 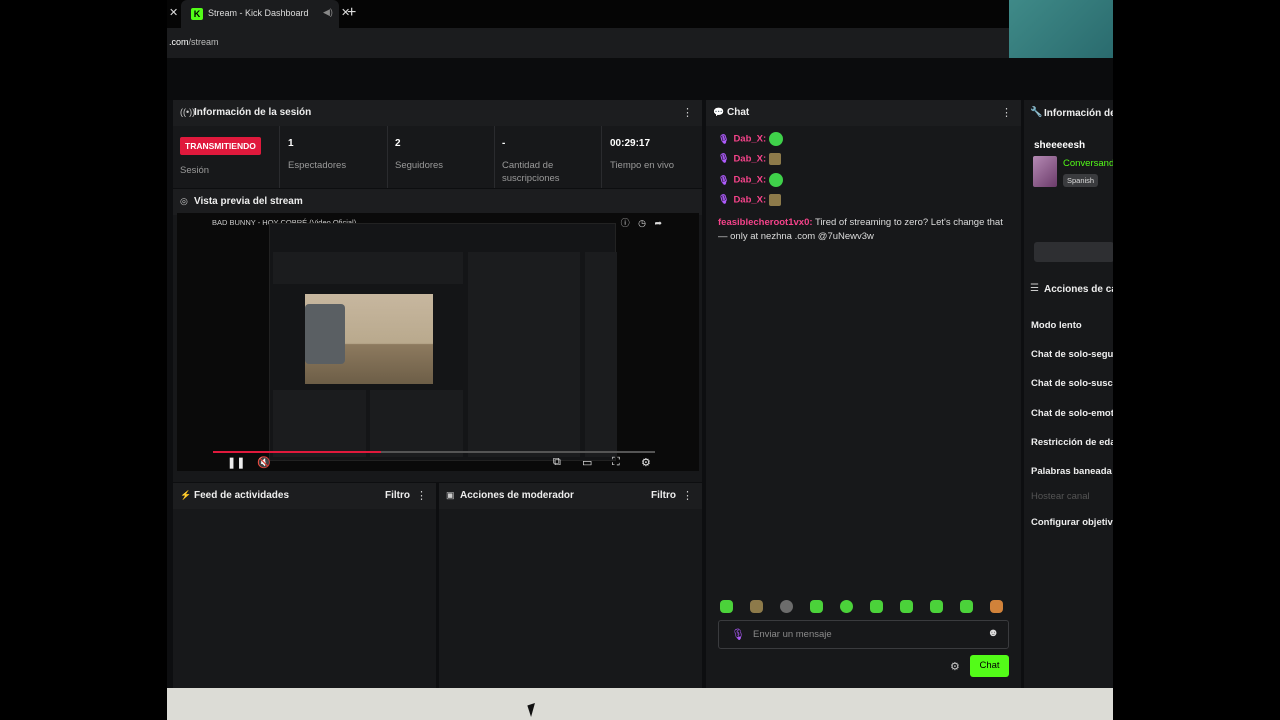 What do you see at coordinates (264, 462) in the screenshot?
I see `volume-muted-icon: 🔇` at bounding box center [264, 462].